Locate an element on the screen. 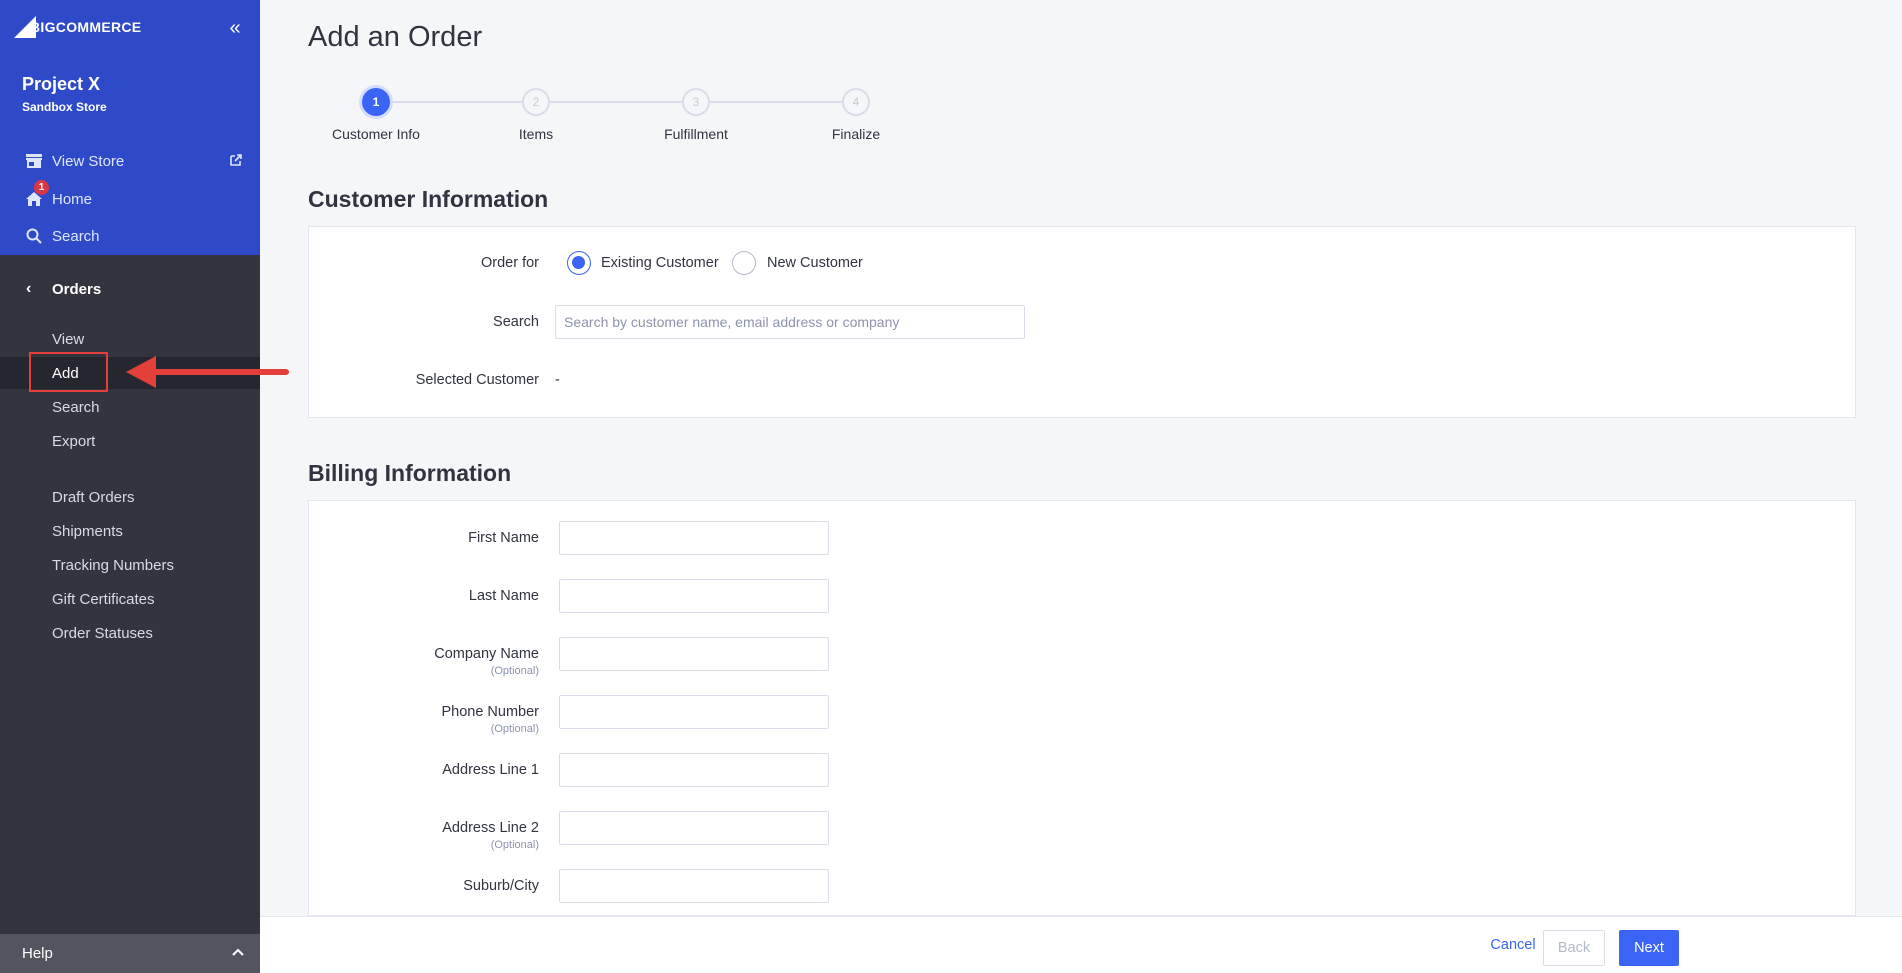  sidebar-item-search: Search is located at coordinates (130, 407).